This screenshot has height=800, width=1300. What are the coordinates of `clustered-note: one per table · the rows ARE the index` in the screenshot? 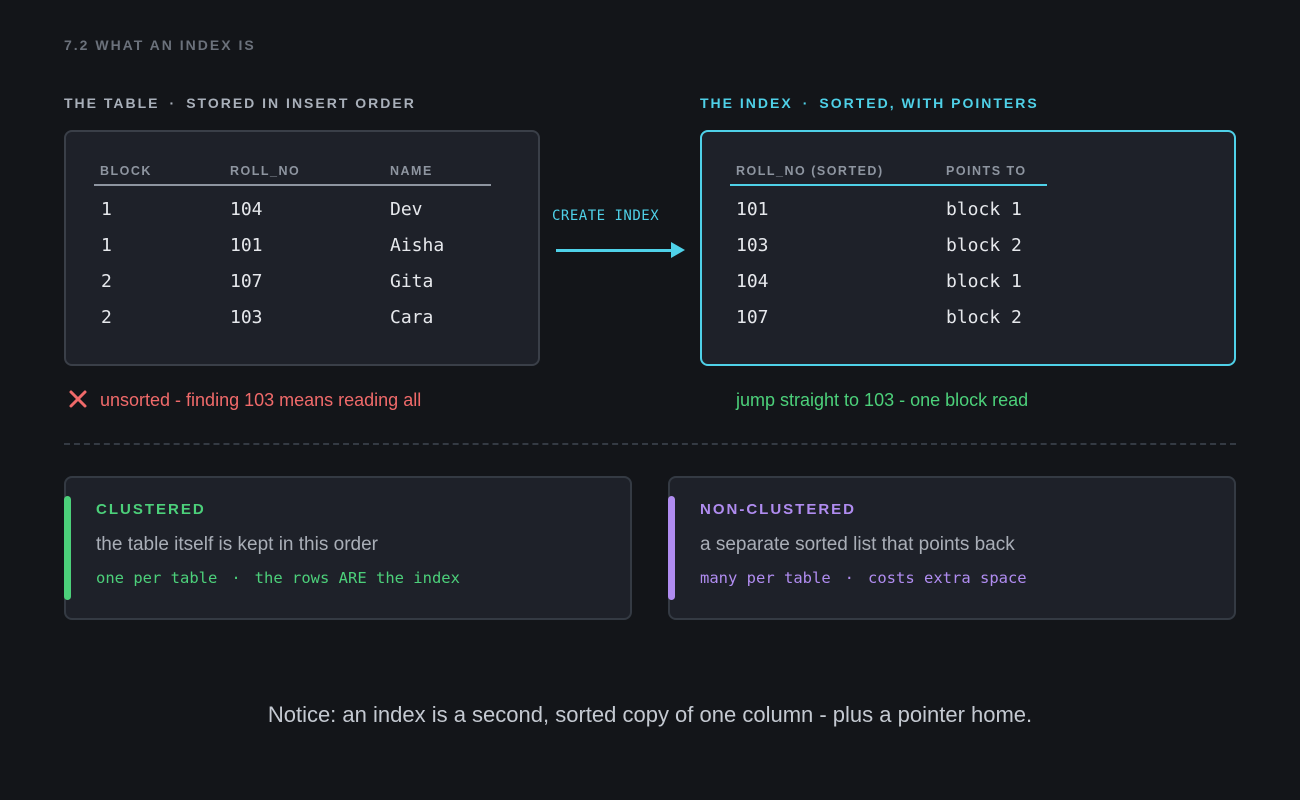 It's located at (278, 578).